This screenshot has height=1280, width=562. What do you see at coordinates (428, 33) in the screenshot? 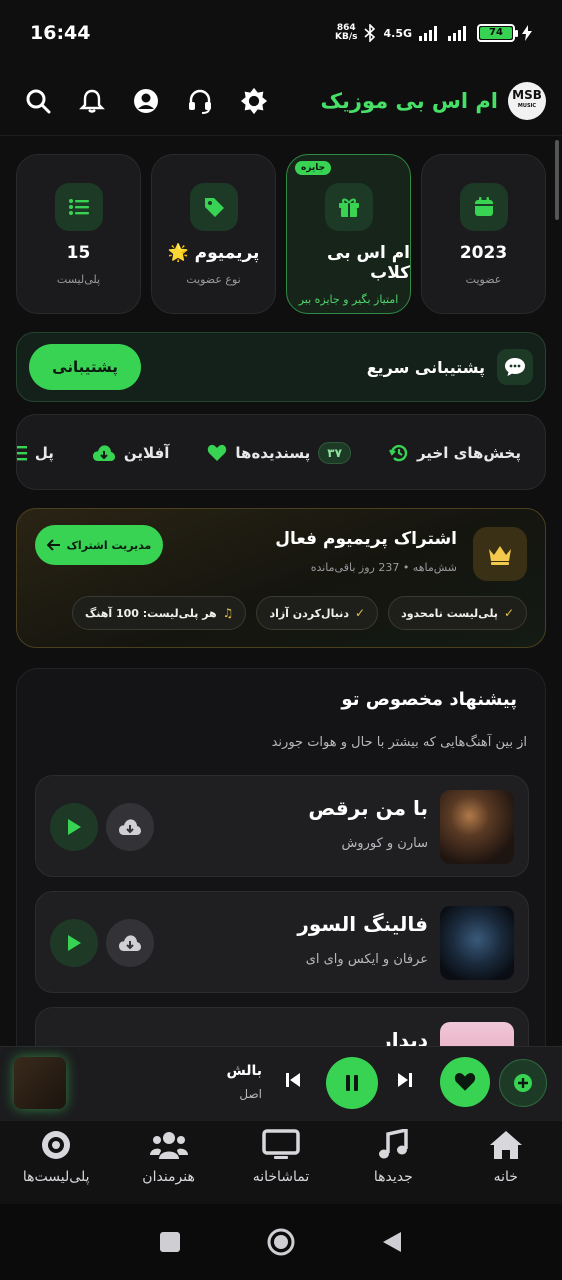
I see `signal-icon` at bounding box center [428, 33].